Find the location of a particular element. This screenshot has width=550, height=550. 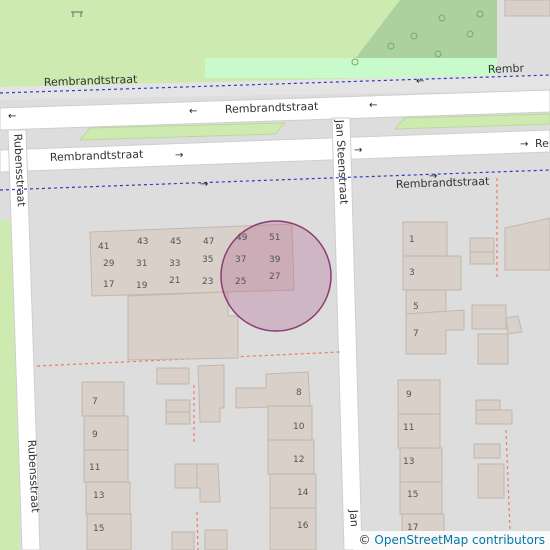

house-number: 51 is located at coordinates (274, 238).